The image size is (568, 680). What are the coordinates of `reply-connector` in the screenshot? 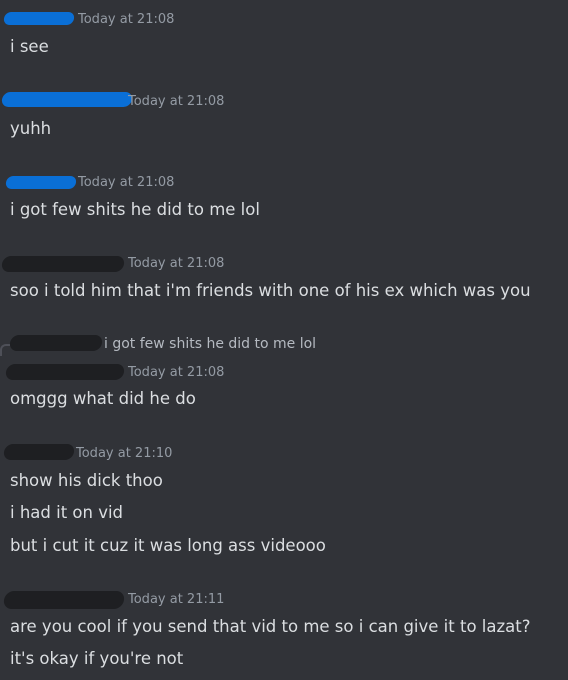 It's located at (5, 350).